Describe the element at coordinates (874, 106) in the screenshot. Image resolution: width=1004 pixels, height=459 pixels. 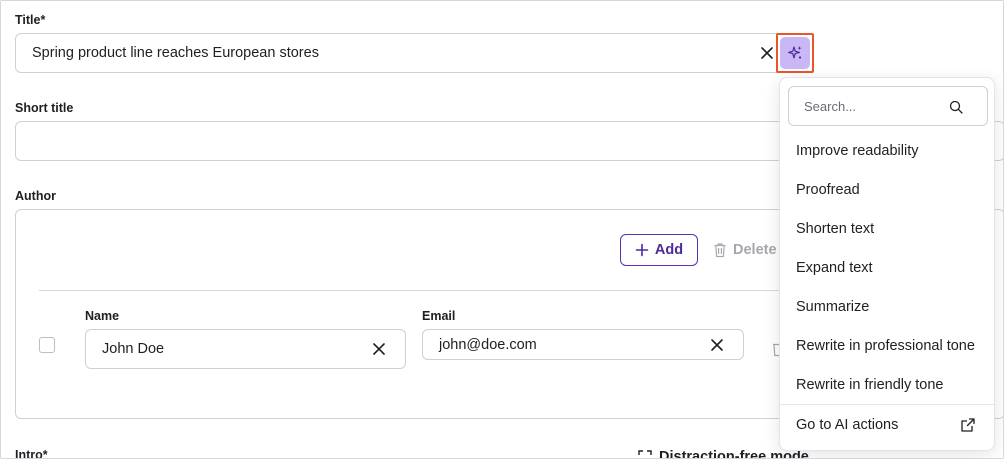
I see `ai-menu-search-input` at that location.